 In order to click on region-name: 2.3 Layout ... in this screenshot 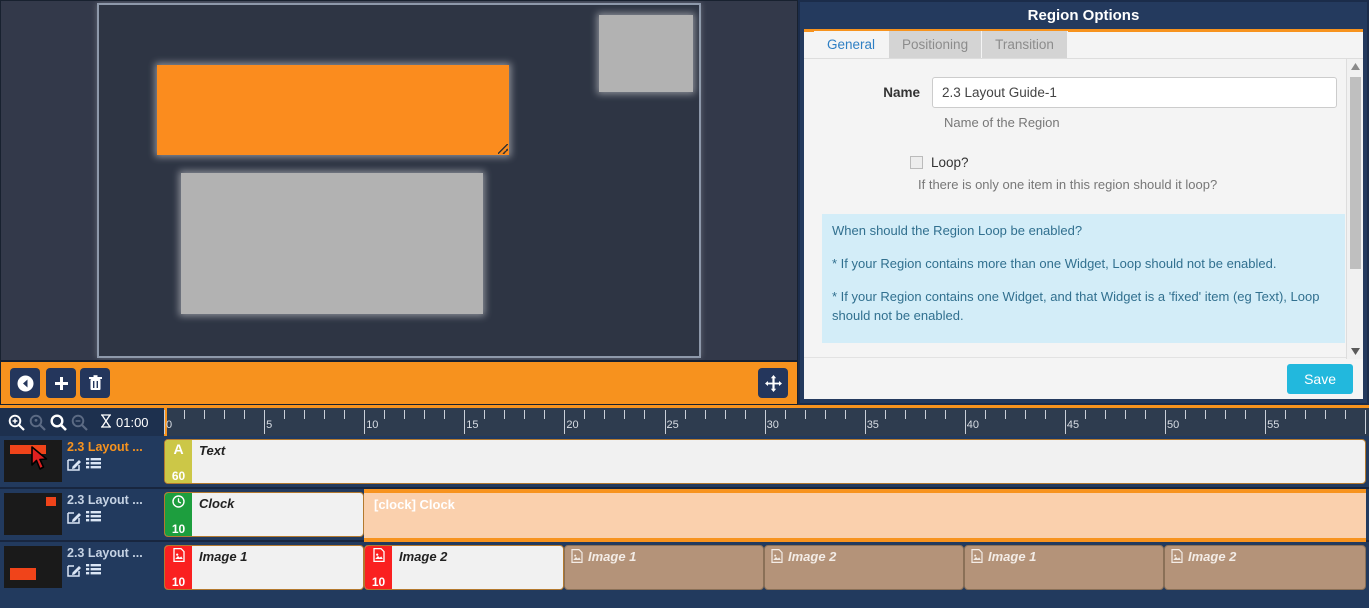, I will do `click(105, 500)`.